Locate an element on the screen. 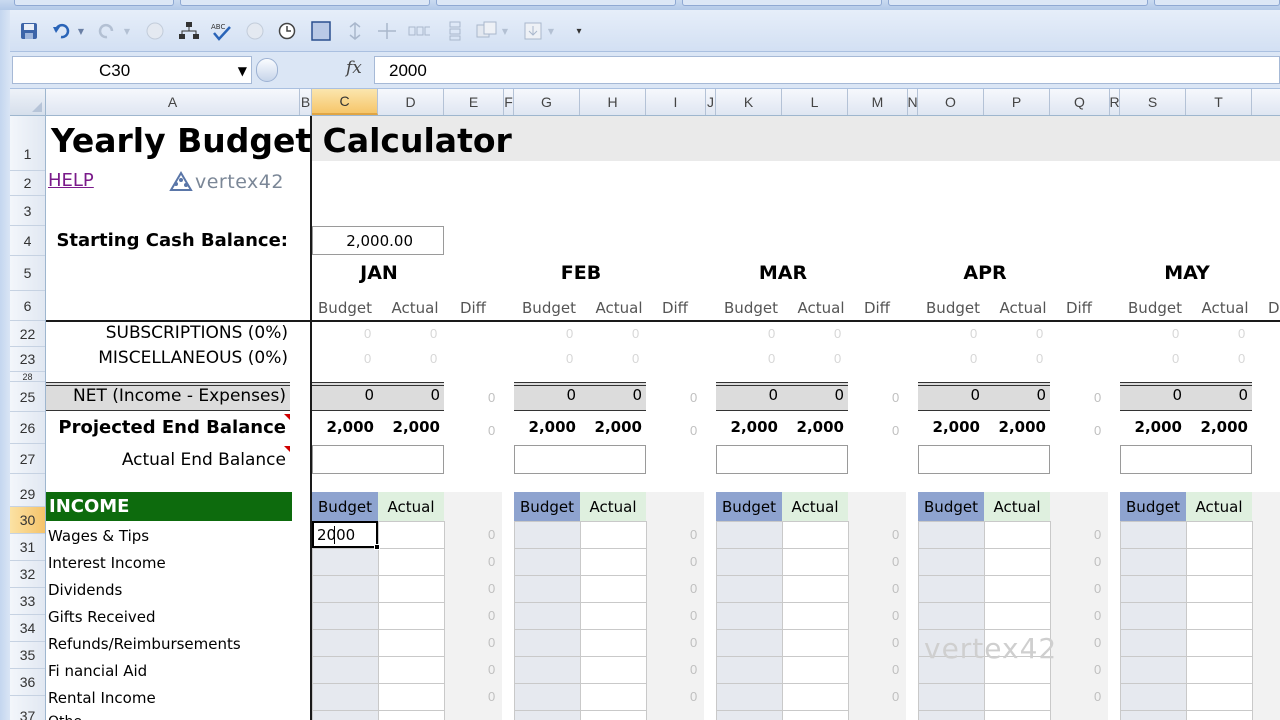 This screenshot has height=720, width=1280. net-budget-may: 0 is located at coordinates (1177, 395).